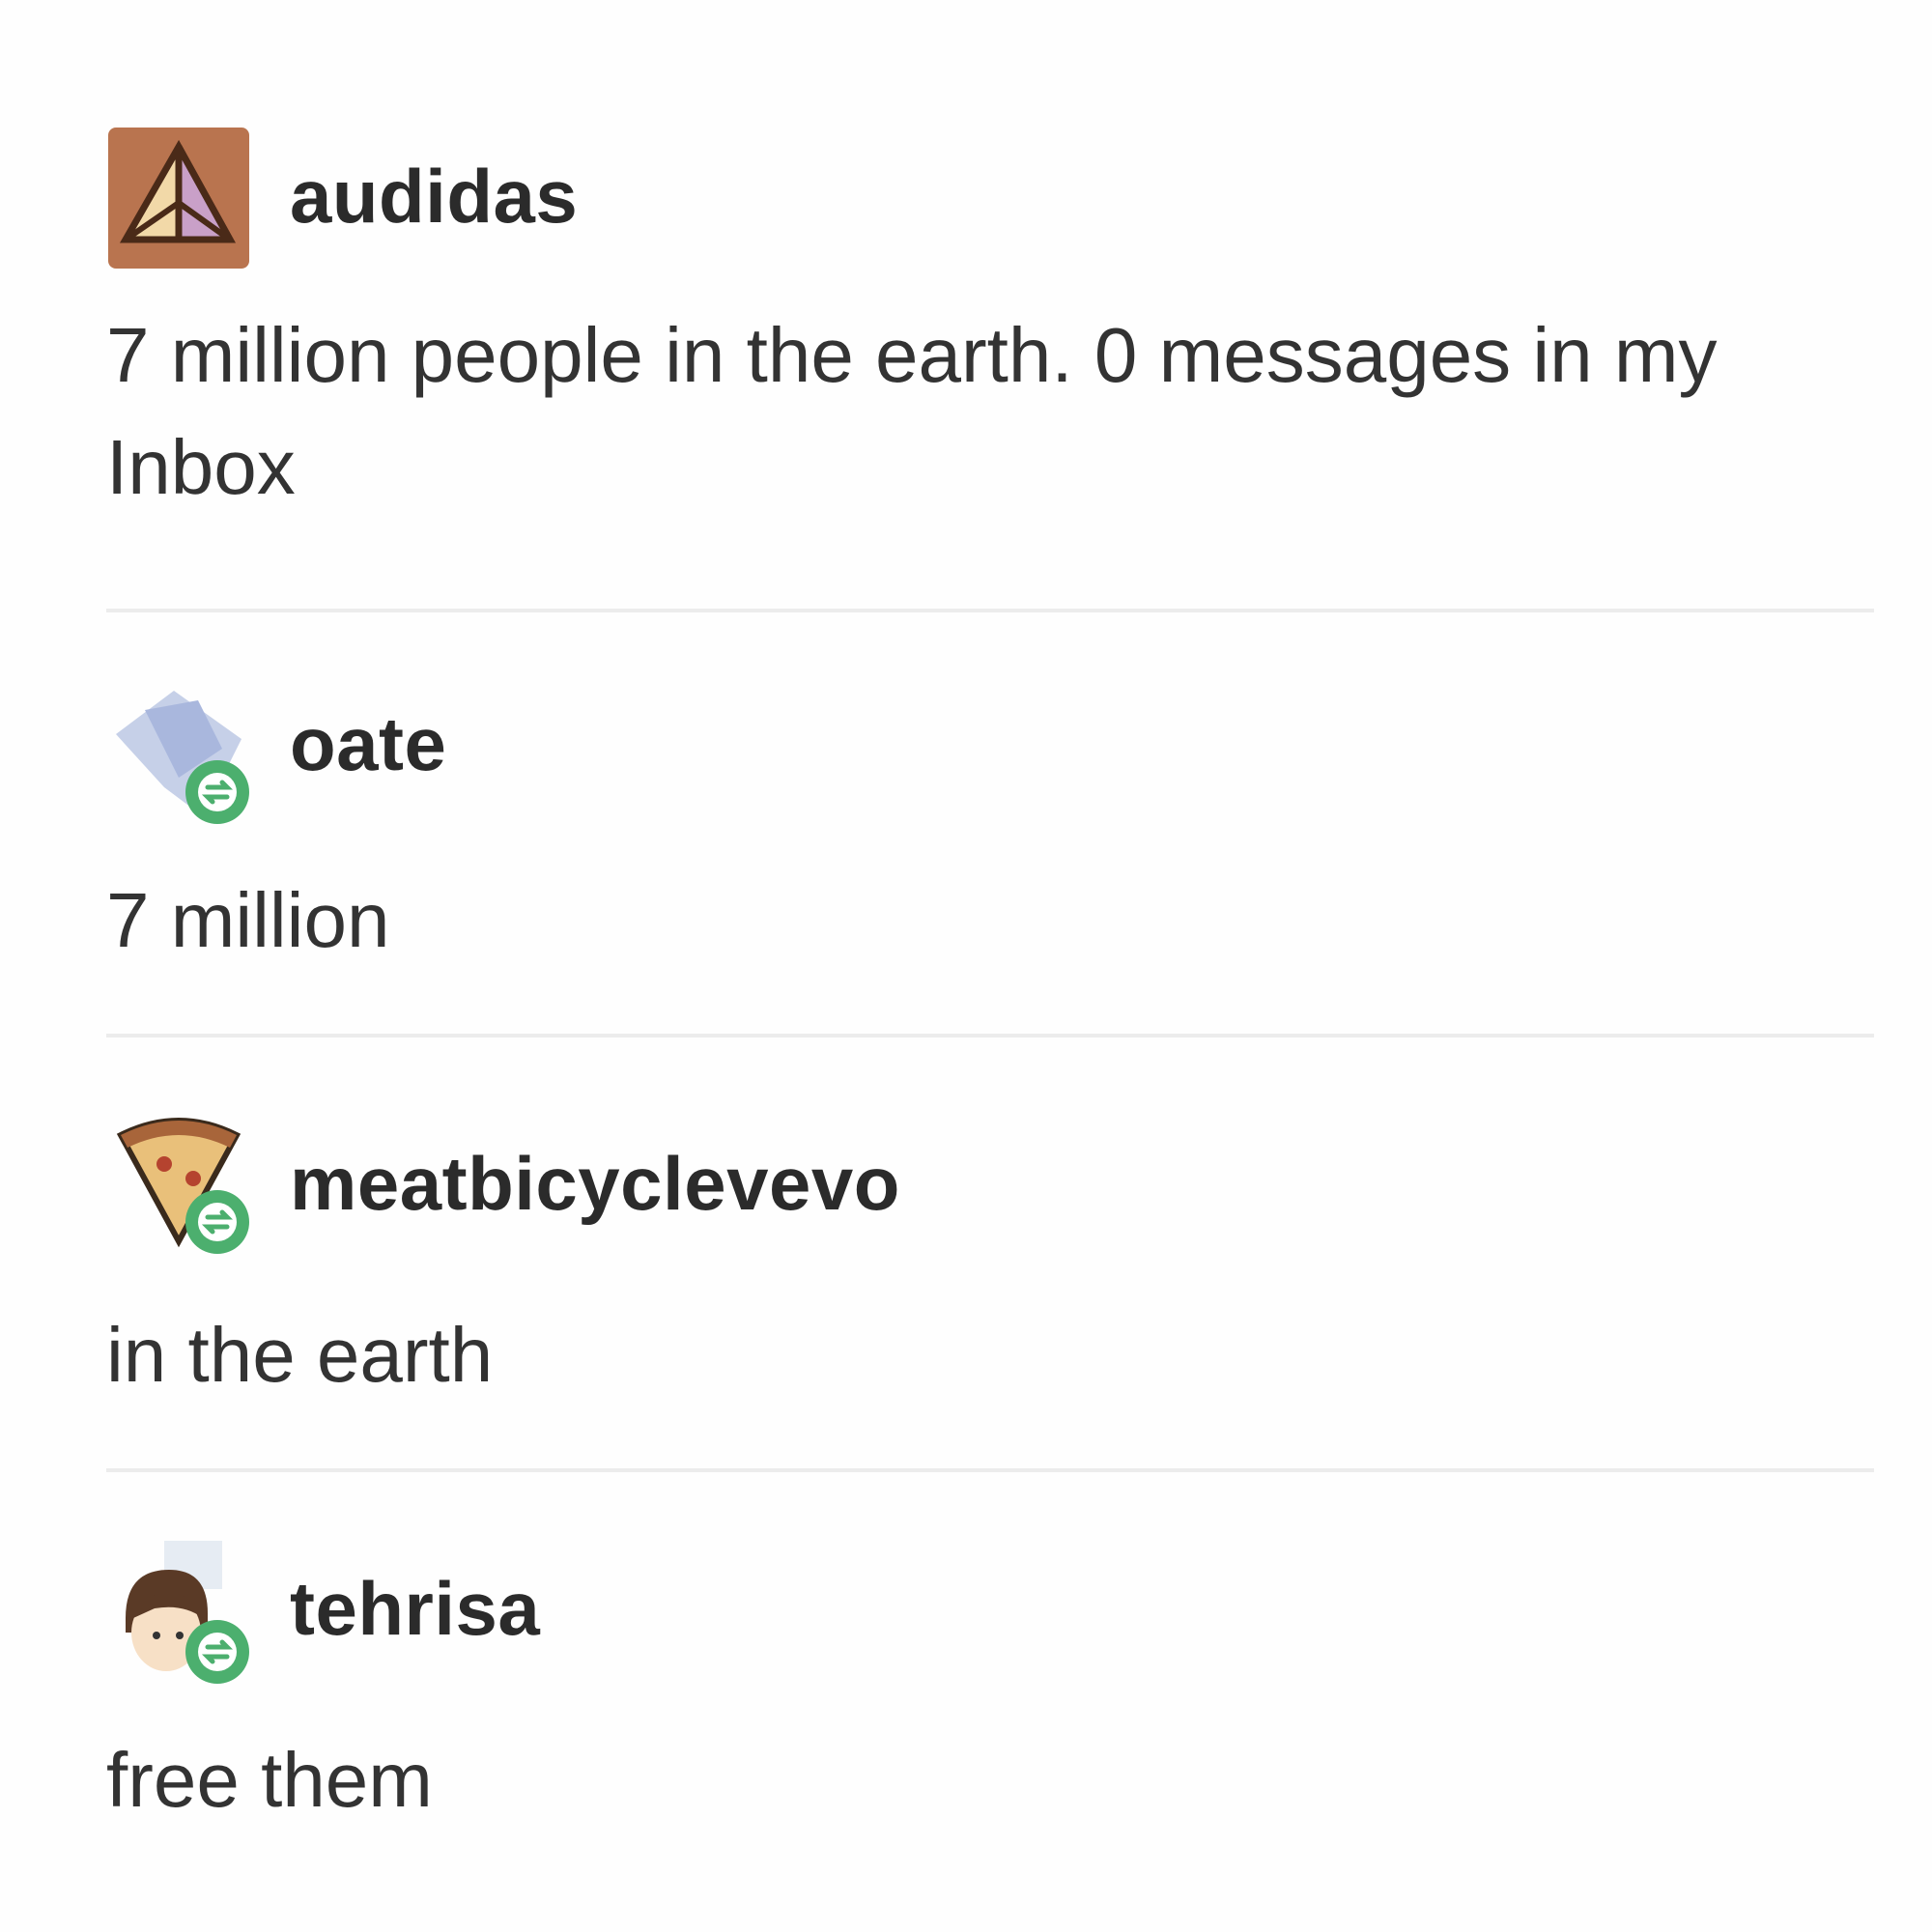 This screenshot has height=1932, width=1932. I want to click on pyramid-avatar-icon, so click(178, 198).